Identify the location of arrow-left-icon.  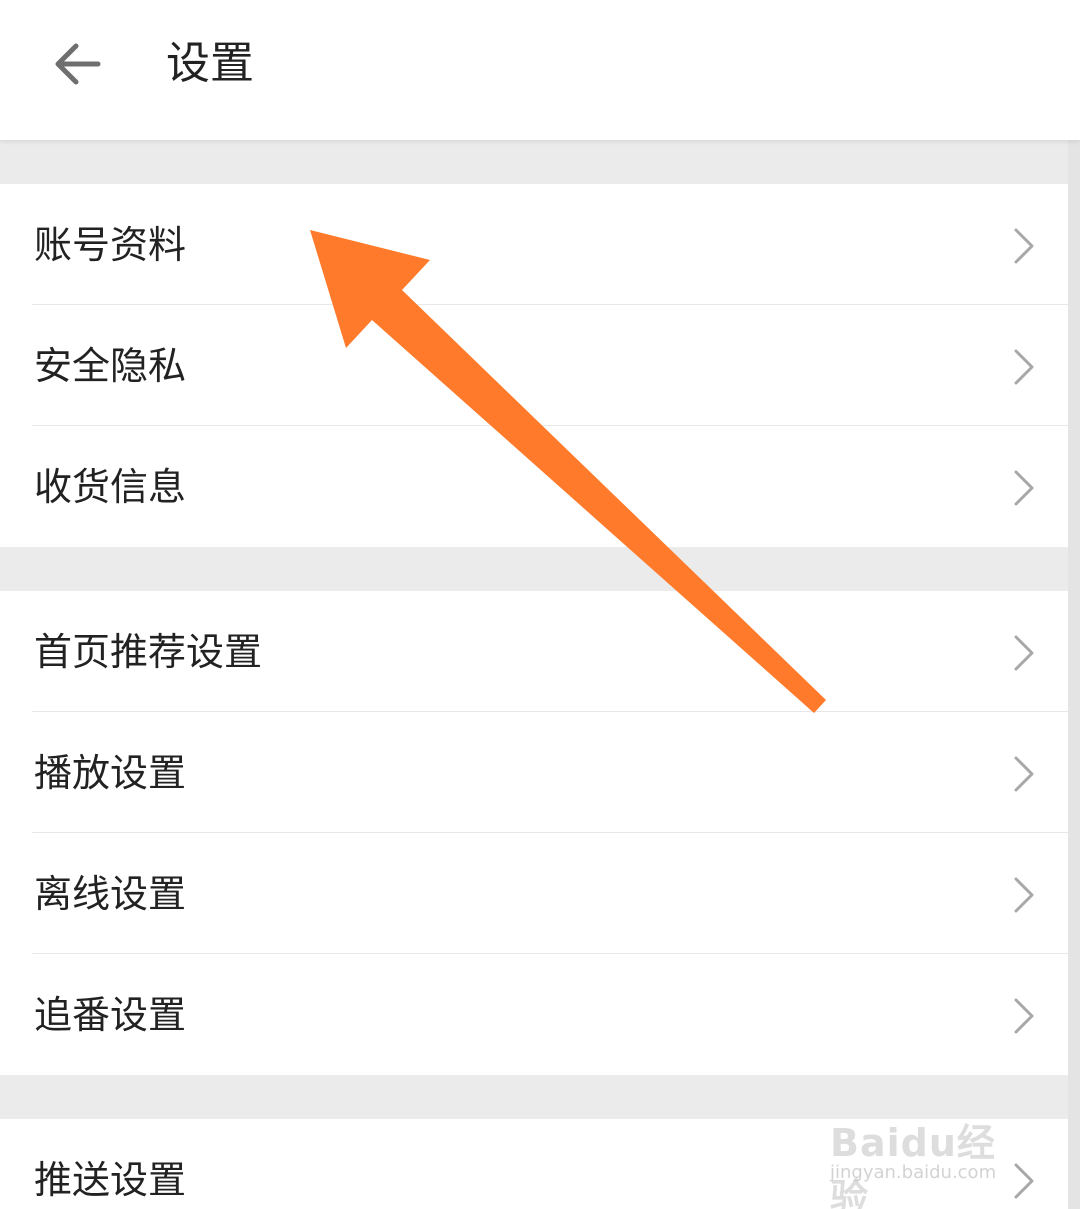
(78, 64).